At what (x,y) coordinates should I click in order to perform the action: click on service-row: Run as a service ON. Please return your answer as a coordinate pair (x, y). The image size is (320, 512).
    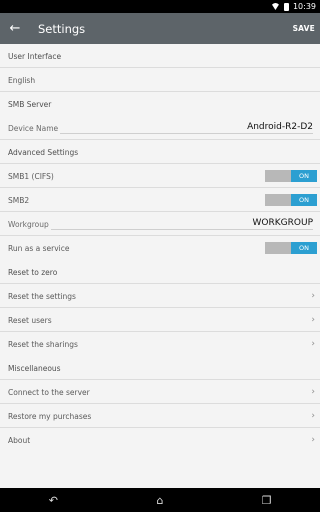
    Looking at the image, I should click on (160, 248).